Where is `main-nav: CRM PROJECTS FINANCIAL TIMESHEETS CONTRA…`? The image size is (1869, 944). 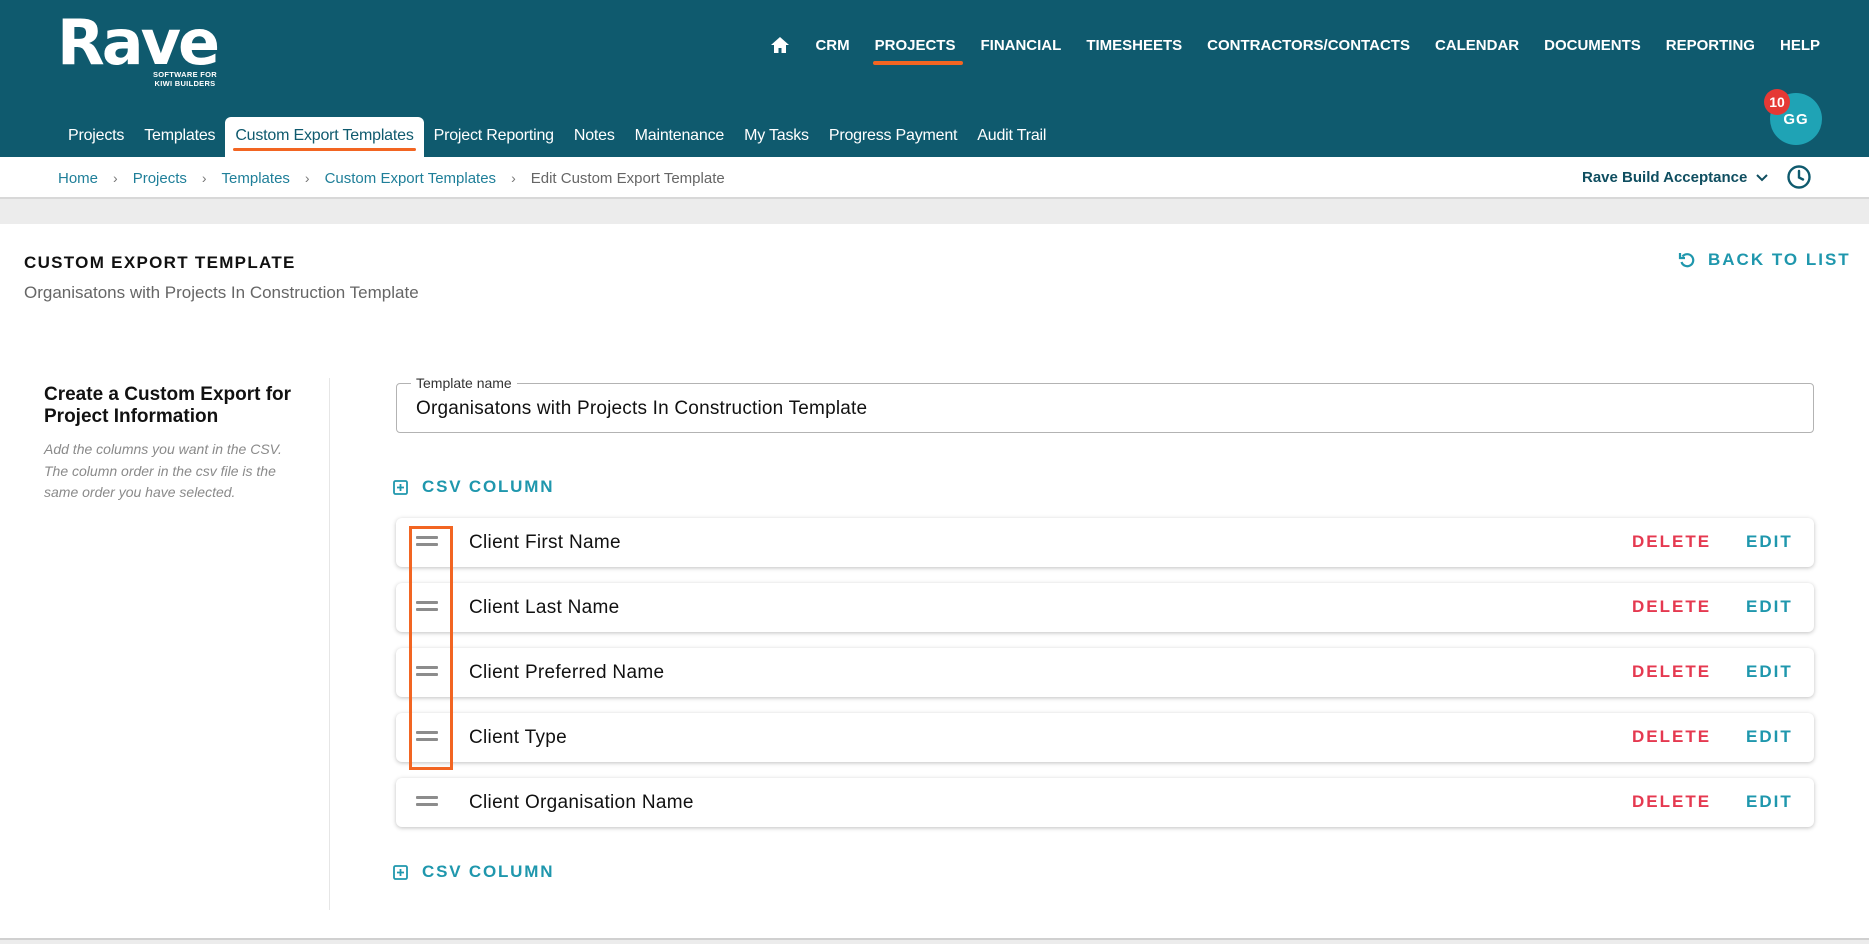
main-nav: CRM PROJECTS FINANCIAL TIMESHEETS CONTRA… is located at coordinates (1295, 50).